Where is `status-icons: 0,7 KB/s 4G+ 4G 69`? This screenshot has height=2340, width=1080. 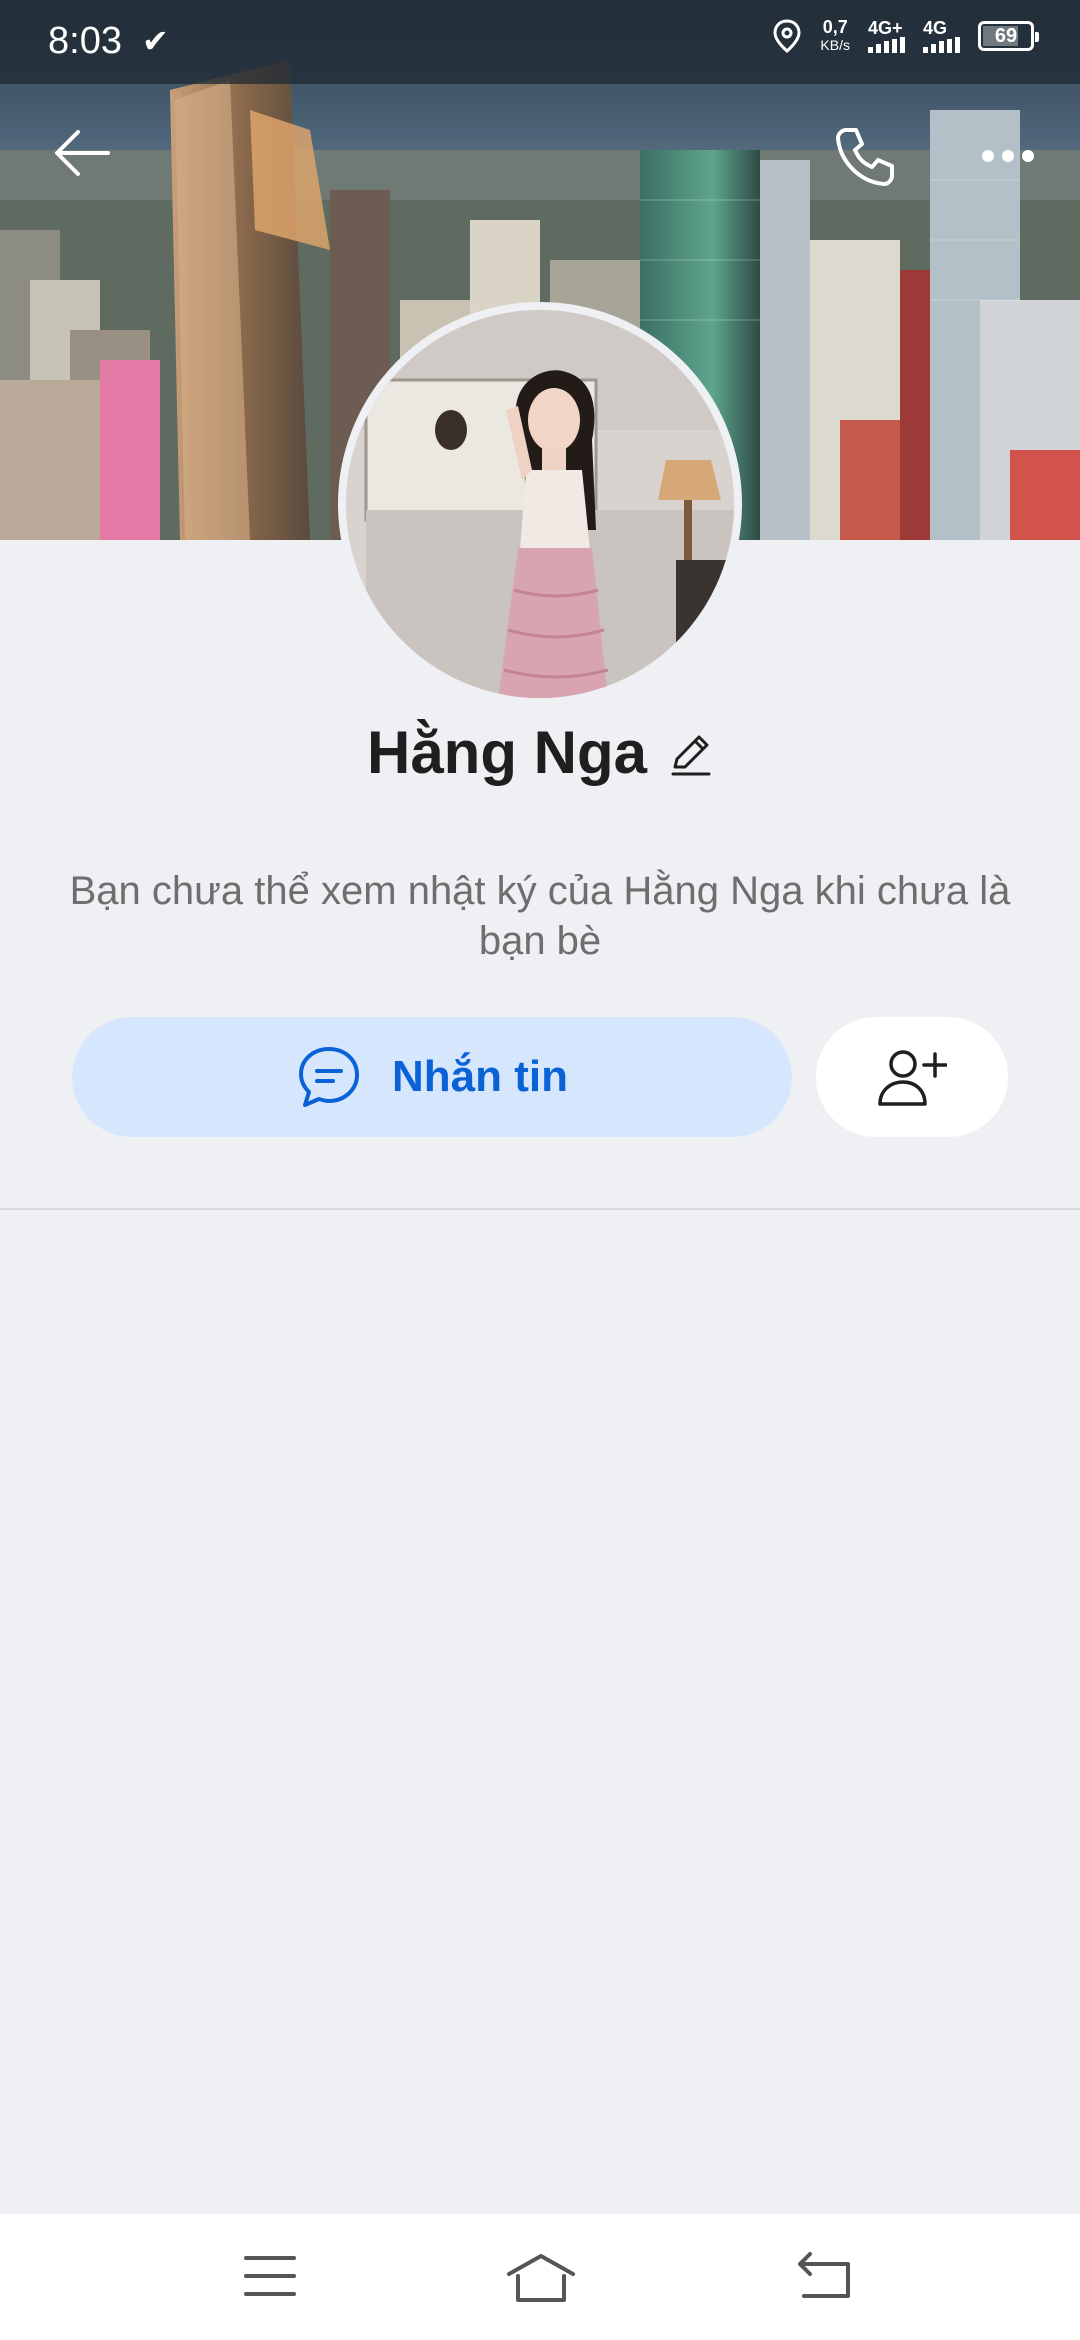
status-icons: 0,7 KB/s 4G+ 4G 69 is located at coordinates (905, 36).